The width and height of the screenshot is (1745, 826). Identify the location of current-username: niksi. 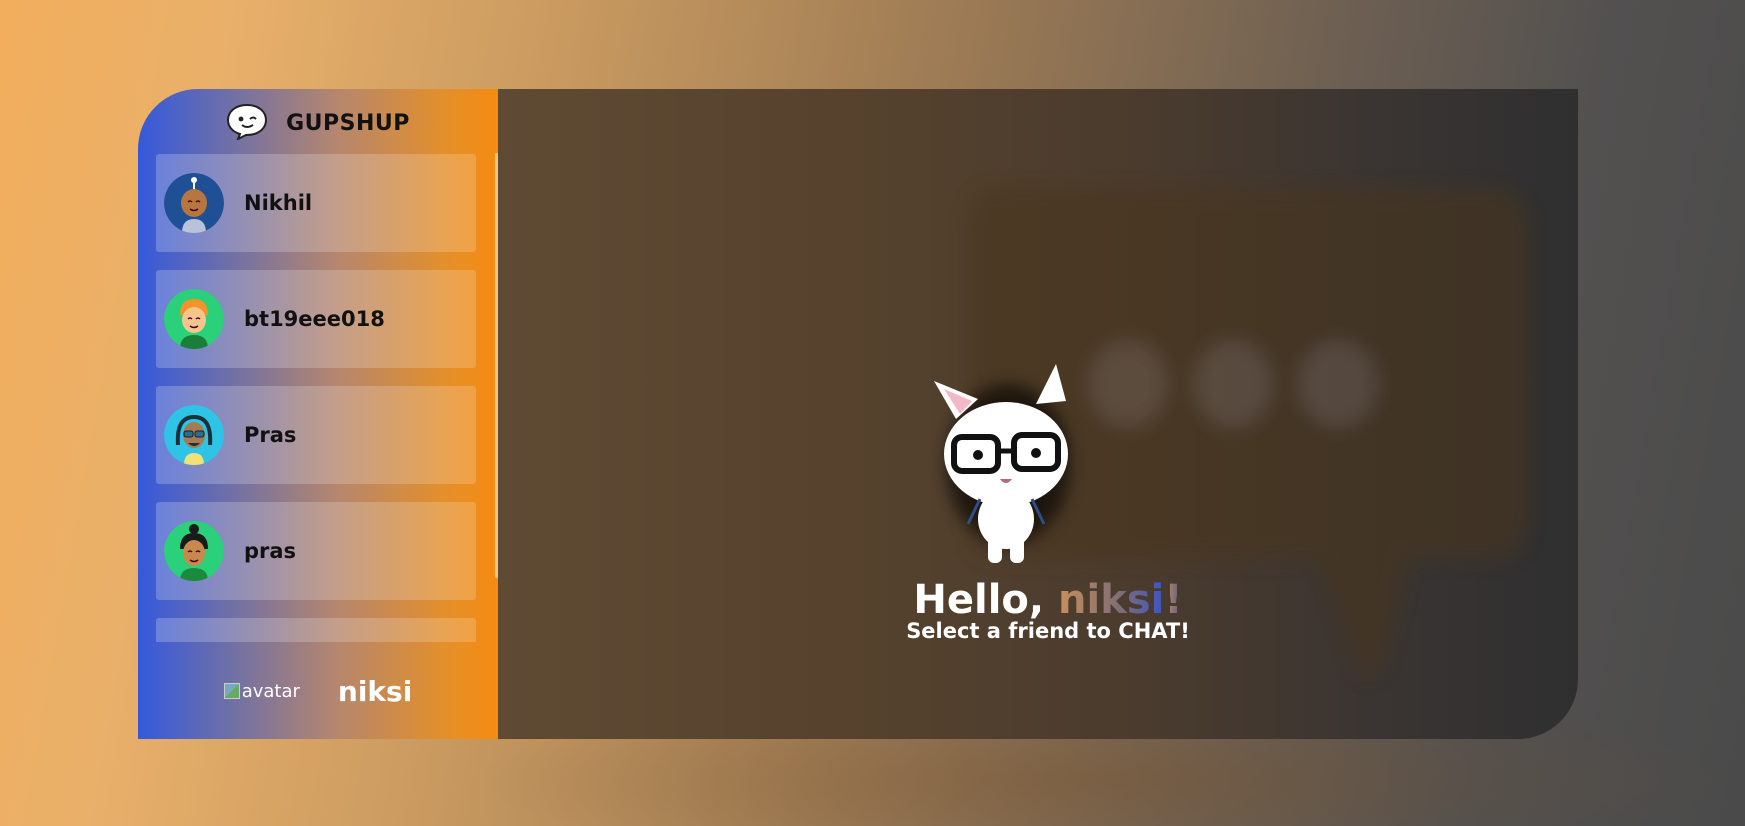
(375, 691).